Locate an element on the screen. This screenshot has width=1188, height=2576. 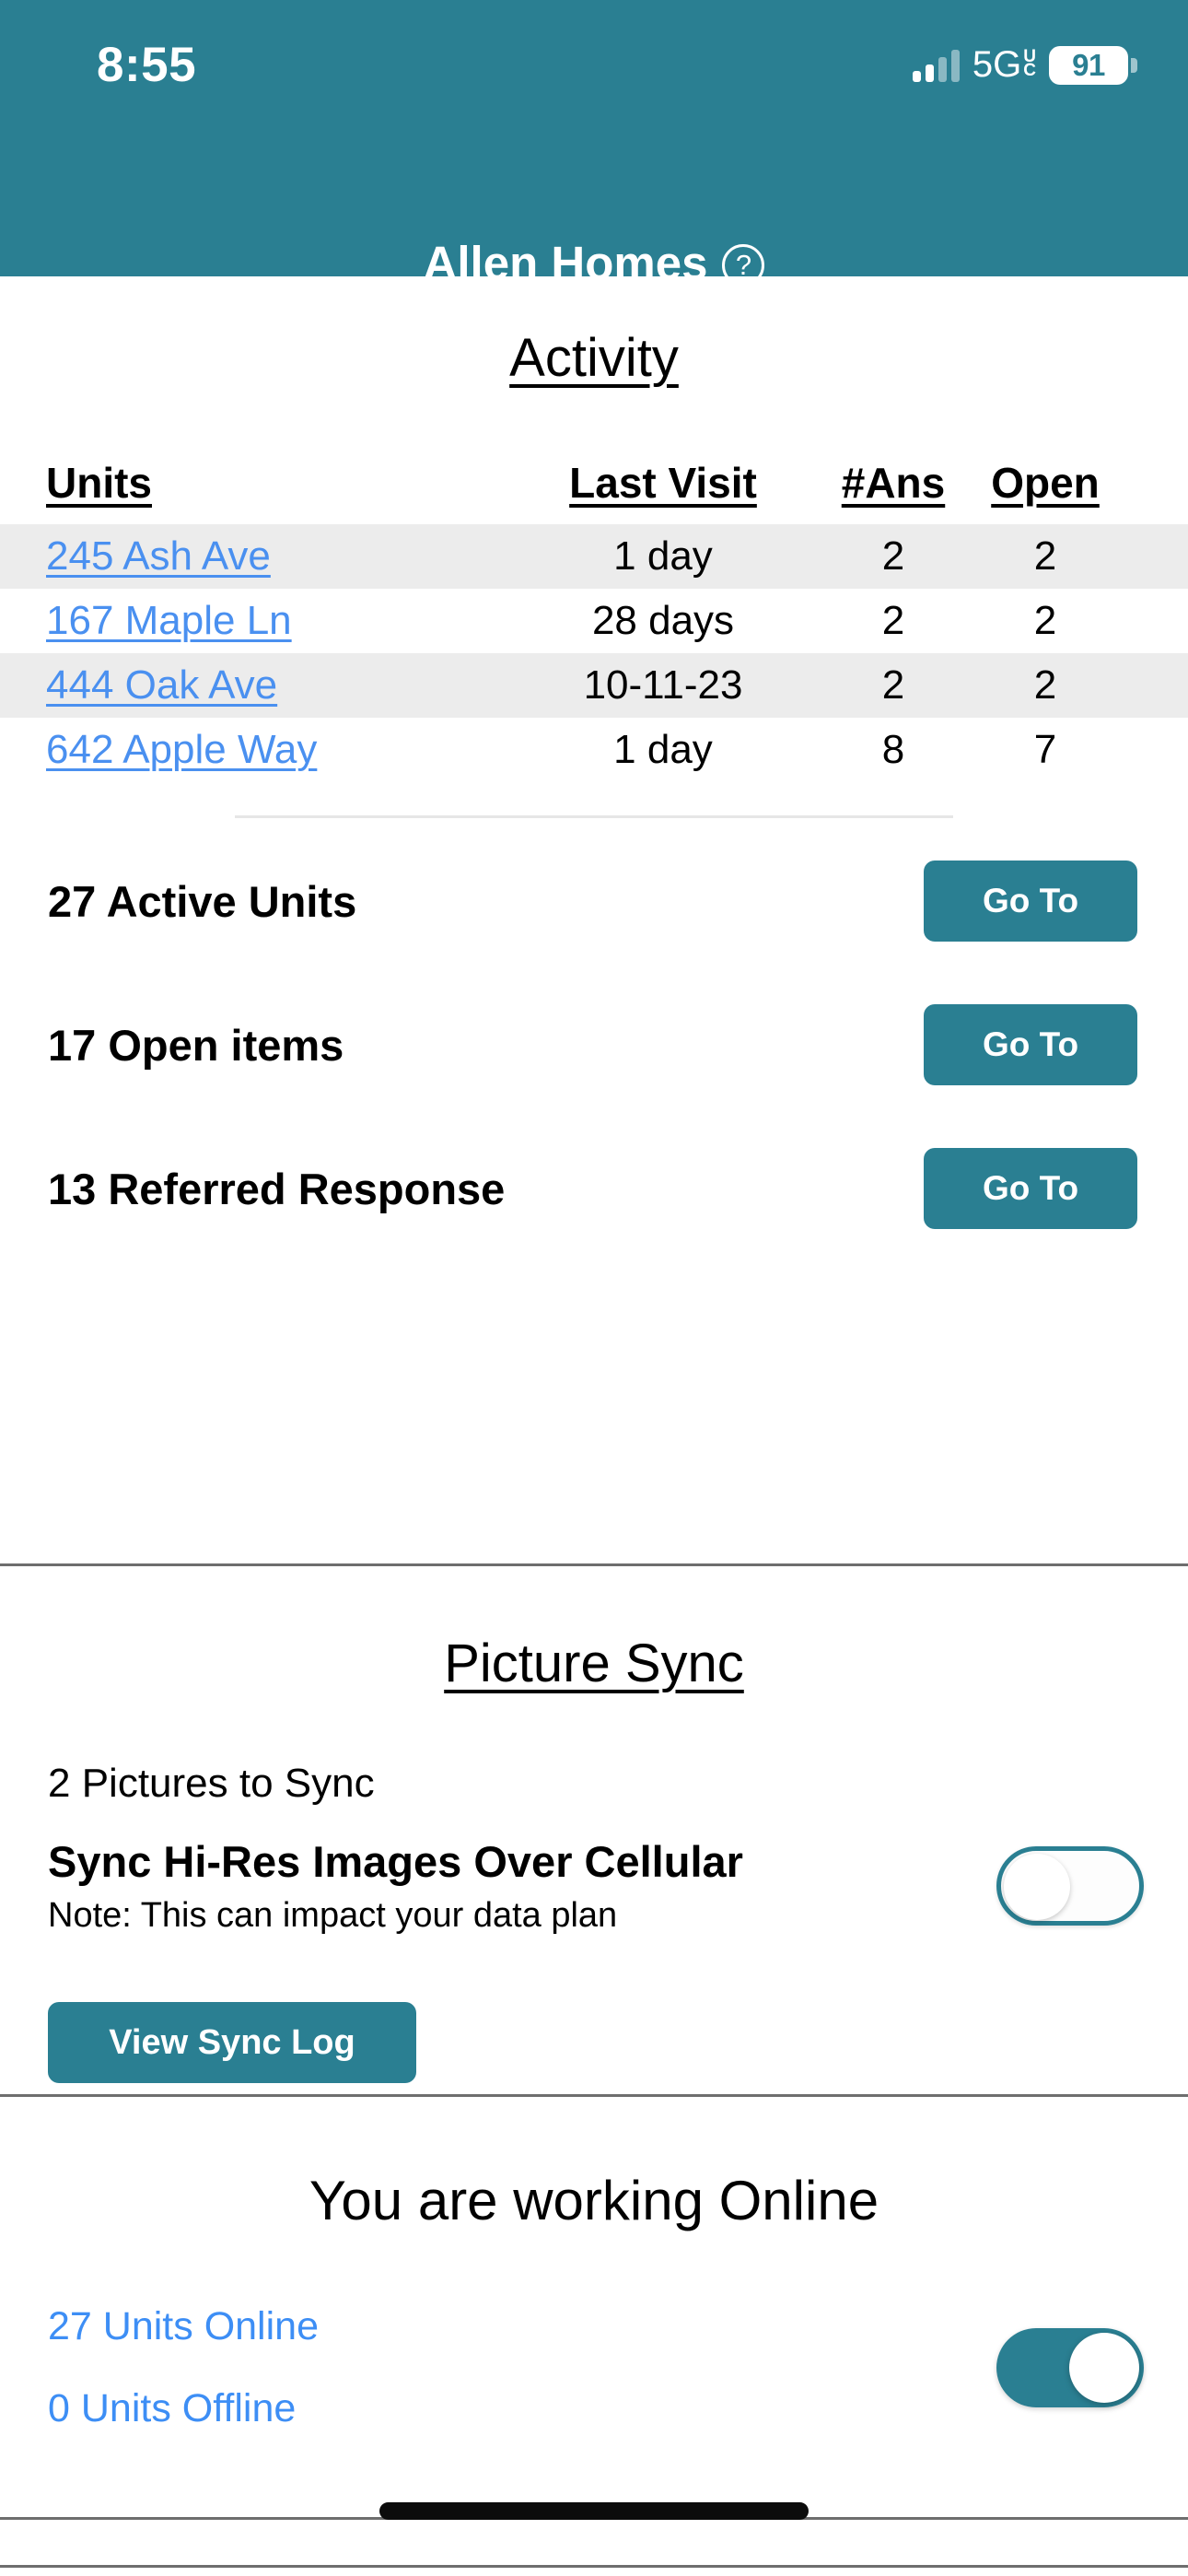
screen-bottom-edge is located at coordinates (594, 2566).